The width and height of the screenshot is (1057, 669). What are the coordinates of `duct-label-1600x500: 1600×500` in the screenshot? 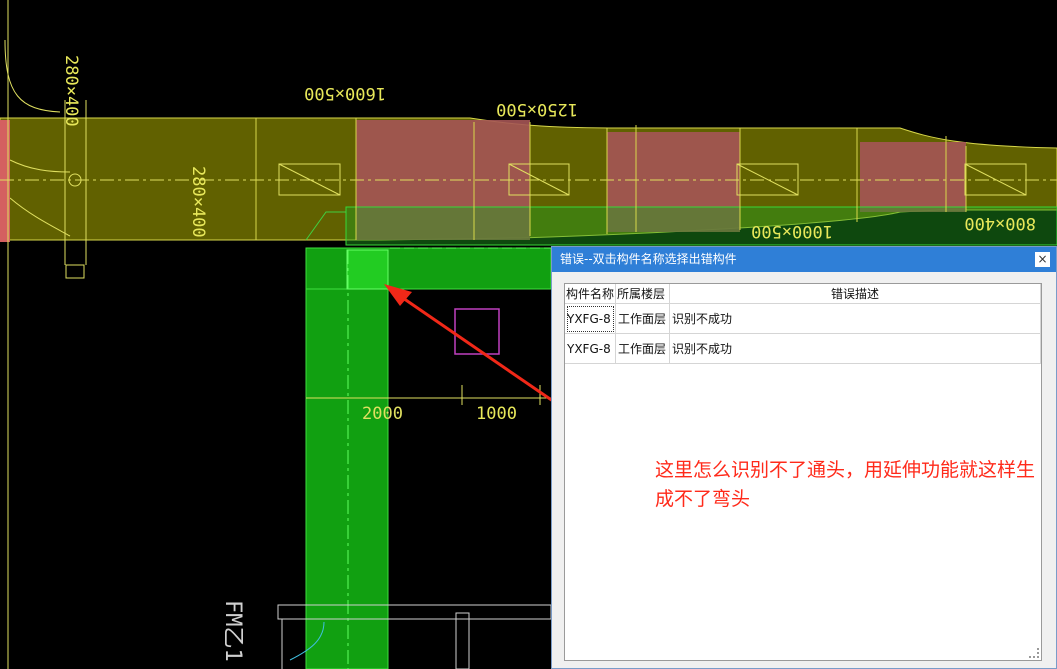 It's located at (345, 93).